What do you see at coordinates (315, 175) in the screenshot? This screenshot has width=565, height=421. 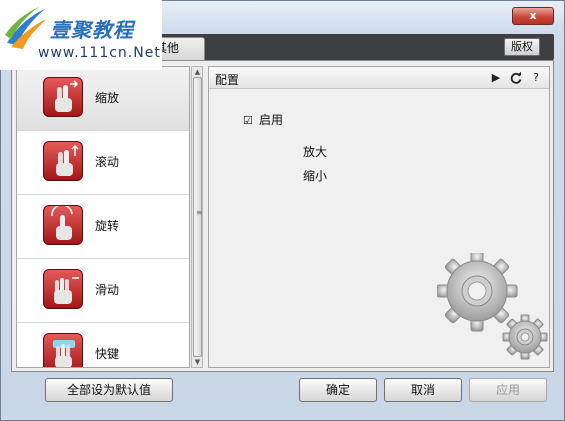 I see `zoom-out-option: 缩小` at bounding box center [315, 175].